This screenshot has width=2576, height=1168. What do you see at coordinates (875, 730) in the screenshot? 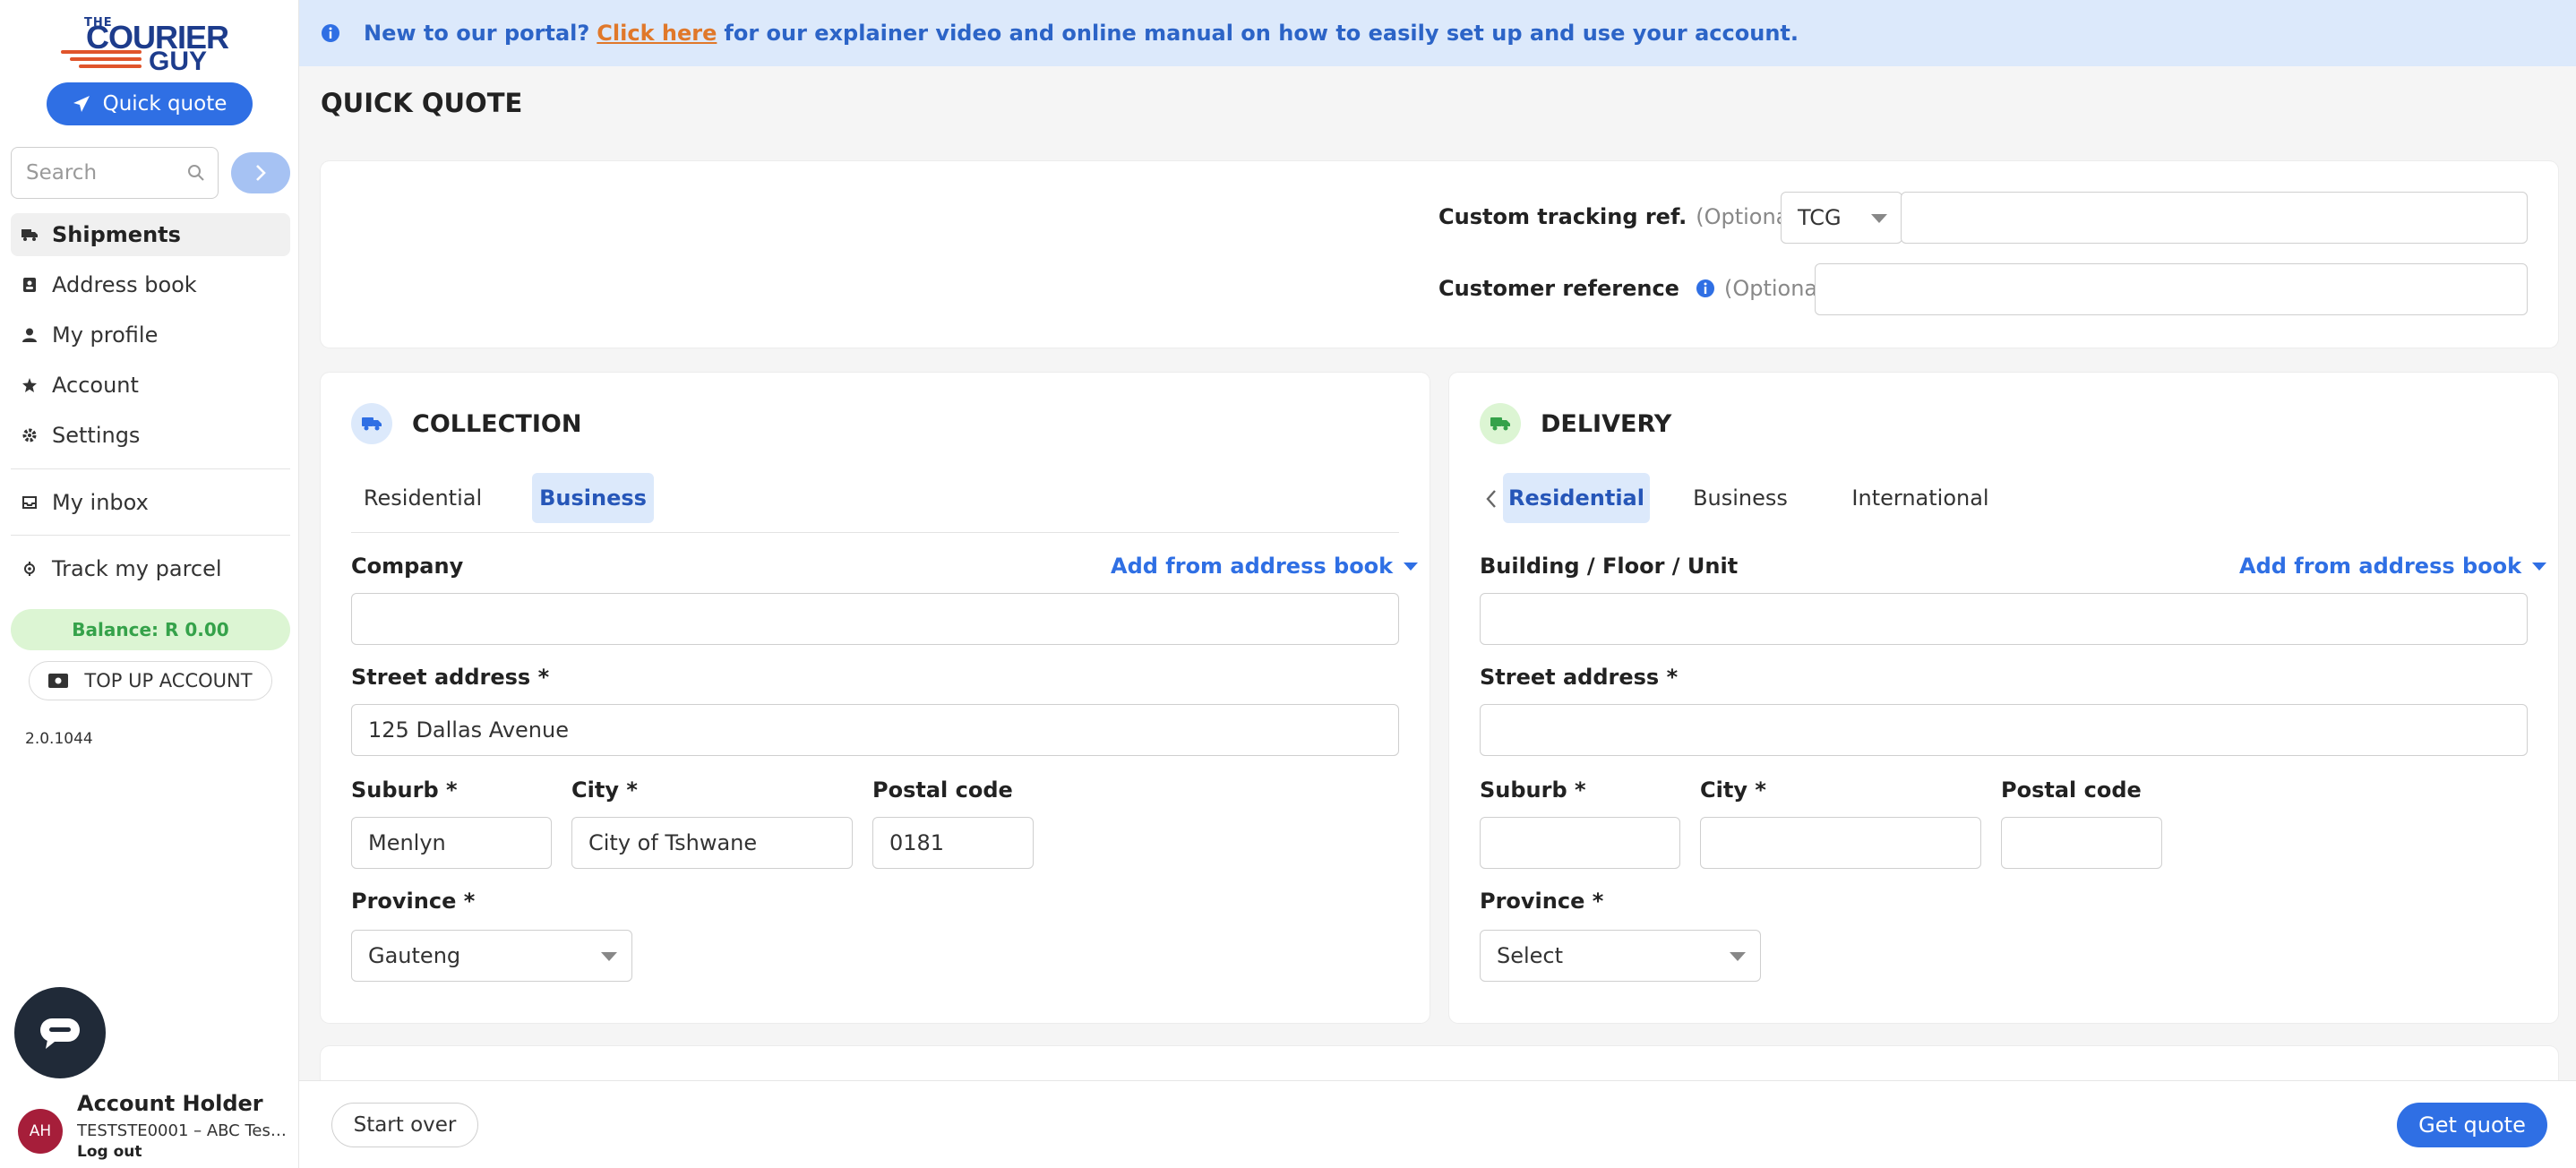
I see `street-address-input: 125 Dallas Avenue` at bounding box center [875, 730].